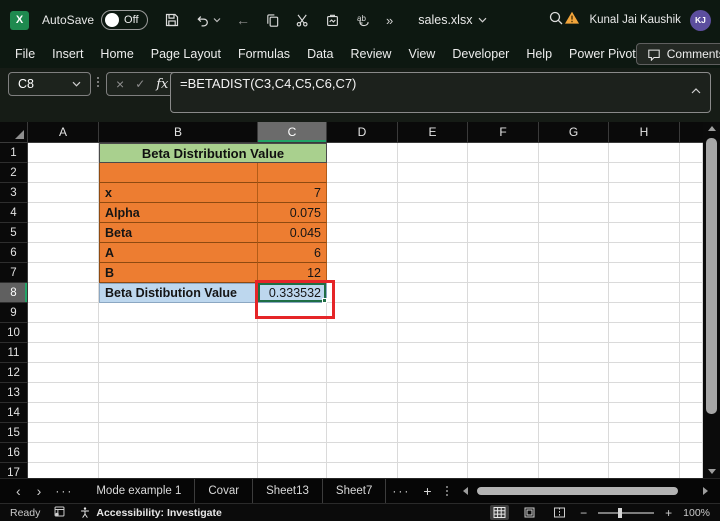 The image size is (720, 521). What do you see at coordinates (64, 491) in the screenshot?
I see `more-sheets-left-icon: ···` at bounding box center [64, 491].